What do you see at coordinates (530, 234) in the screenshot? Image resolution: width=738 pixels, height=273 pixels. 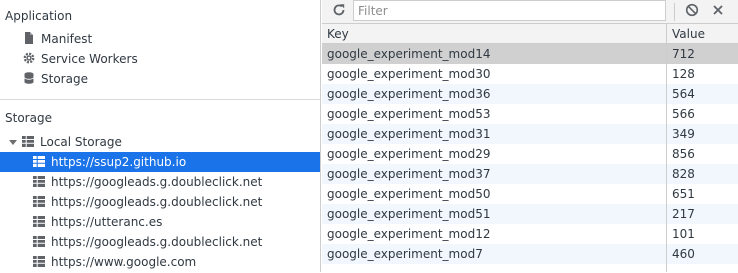 I see `table-row: google_experiment_mod12 101` at bounding box center [530, 234].